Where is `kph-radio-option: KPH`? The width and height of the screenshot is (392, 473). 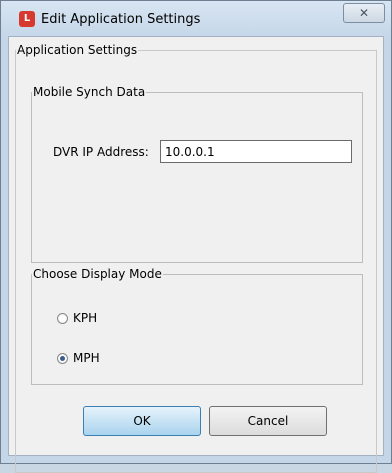
kph-radio-option: KPH is located at coordinates (77, 318).